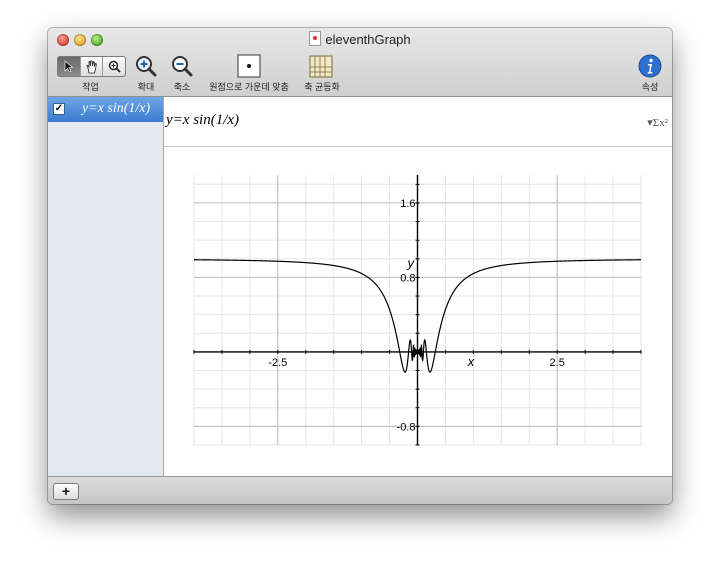 The image size is (720, 571). I want to click on inspector-label: 속성, so click(650, 87).